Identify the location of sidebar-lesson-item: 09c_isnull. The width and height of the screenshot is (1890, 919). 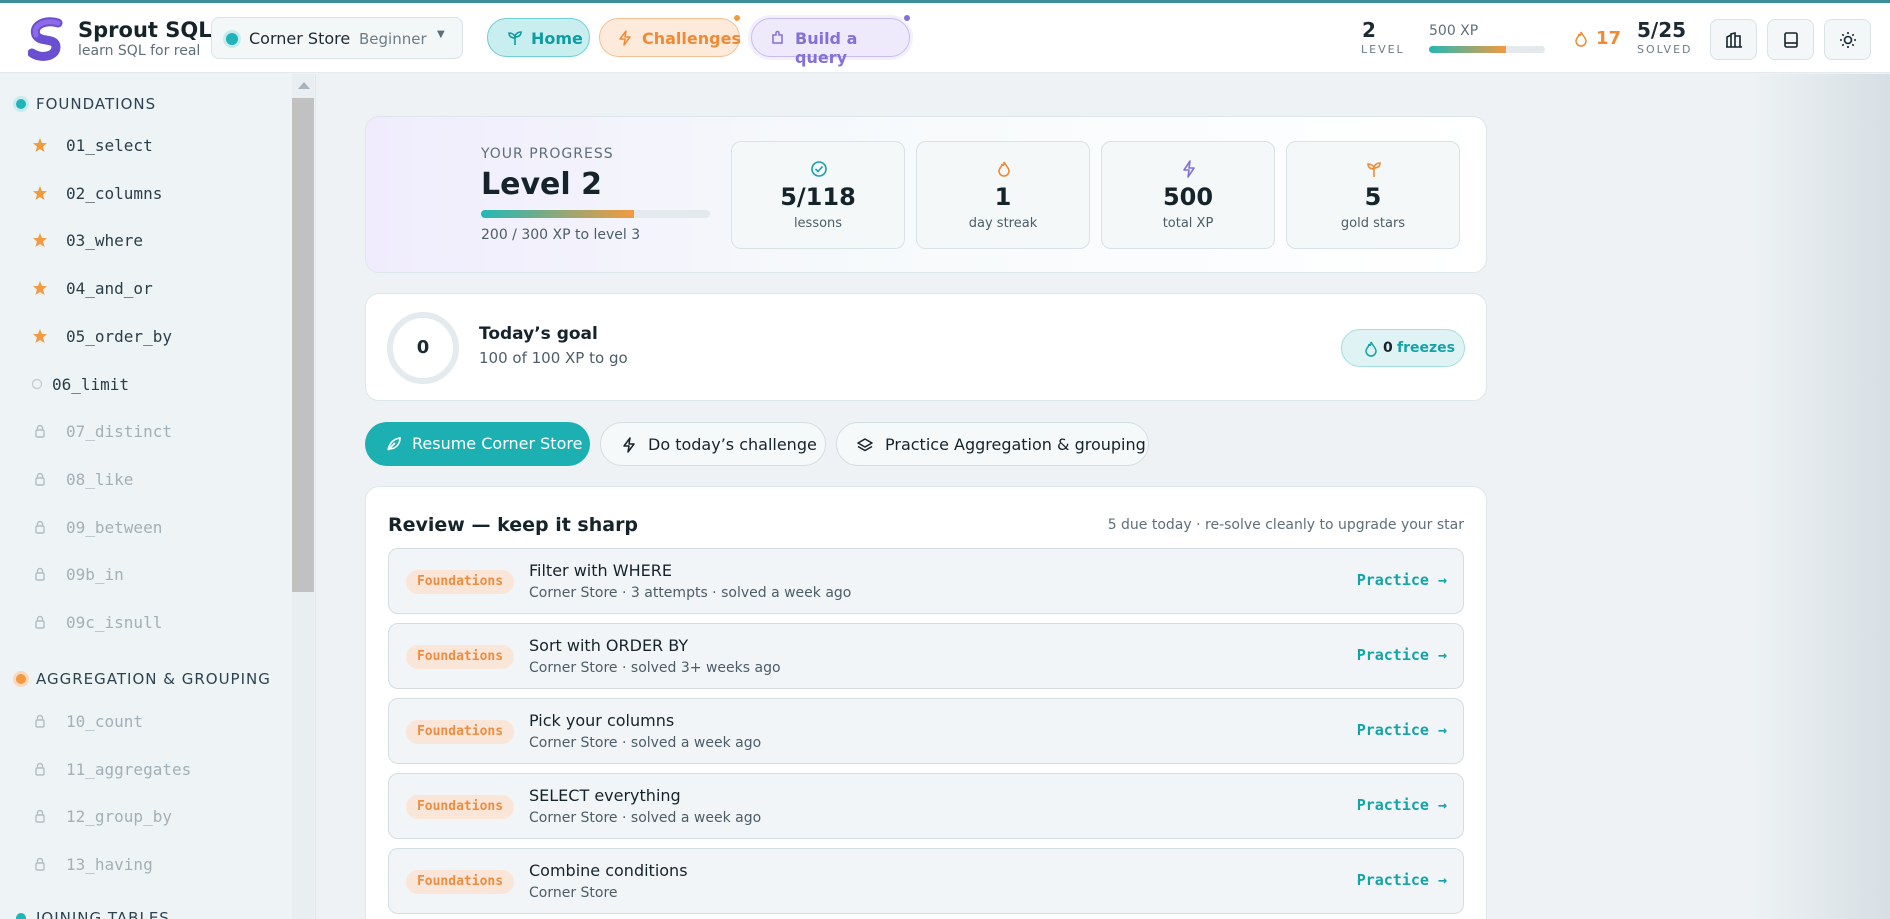
(155, 623).